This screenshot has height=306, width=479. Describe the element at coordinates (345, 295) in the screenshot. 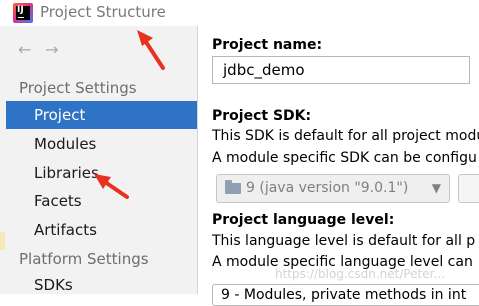

I see `language-level-dropdown: 9 - Modules, private methods in int` at that location.